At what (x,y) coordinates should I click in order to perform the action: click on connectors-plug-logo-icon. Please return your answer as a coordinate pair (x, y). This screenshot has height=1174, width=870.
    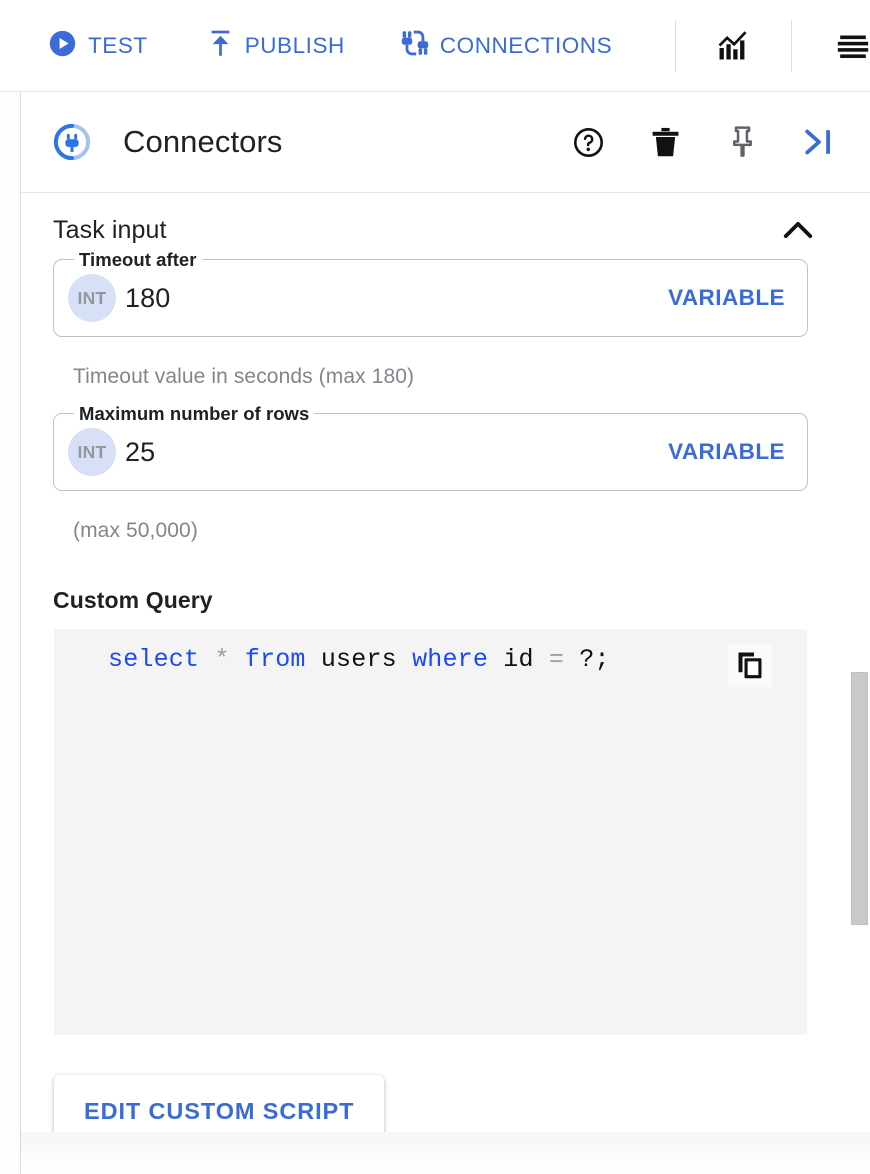
    Looking at the image, I should click on (72, 142).